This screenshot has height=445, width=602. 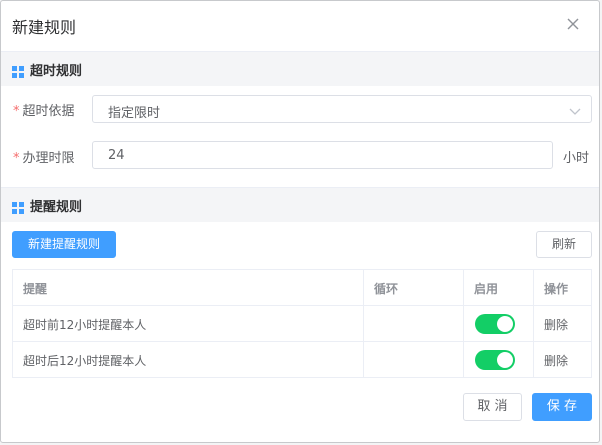 I want to click on table-row: 超时前12小时提醒本人 删除, so click(x=302, y=324).